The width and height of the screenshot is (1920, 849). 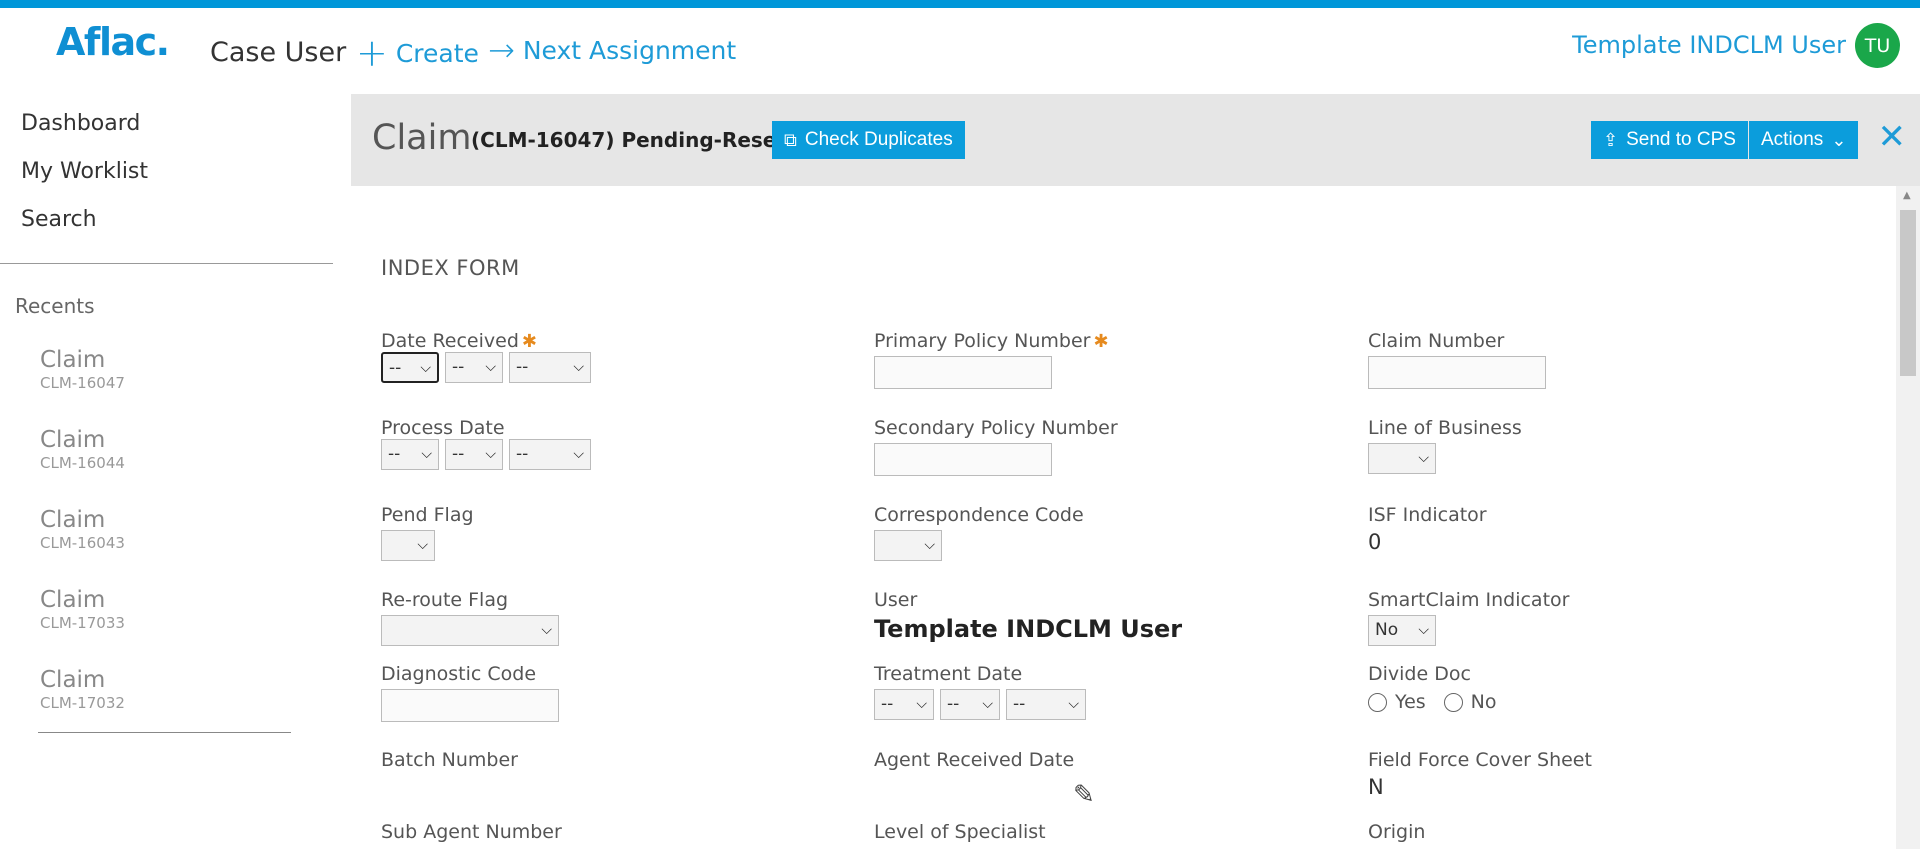 What do you see at coordinates (470, 630) in the screenshot?
I see `reroute-flag-select: ⌵` at bounding box center [470, 630].